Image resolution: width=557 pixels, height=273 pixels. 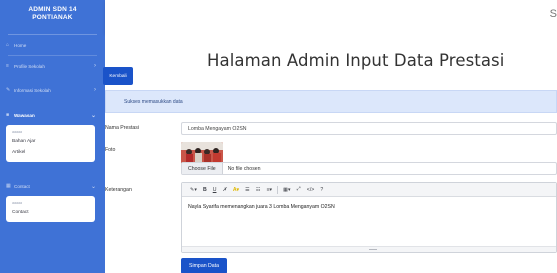 What do you see at coordinates (269, 190) in the screenshot?
I see `paragraph-icon: ≡▾` at bounding box center [269, 190].